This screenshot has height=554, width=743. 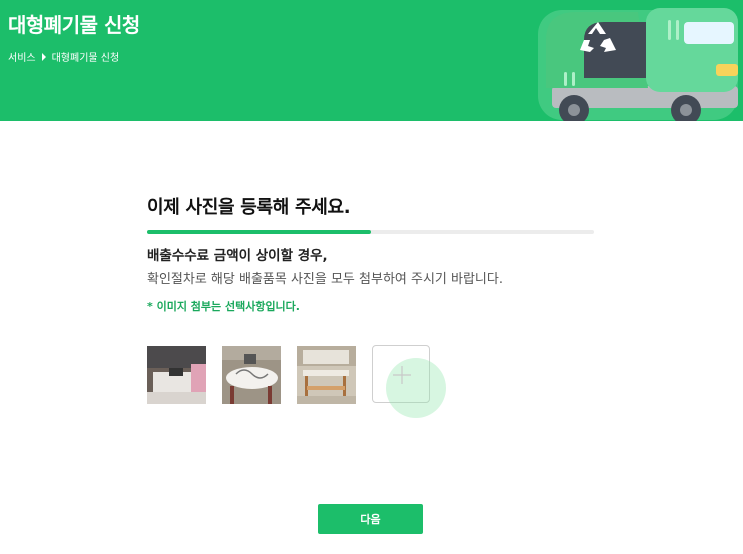 I want to click on plus-icon, so click(x=402, y=375).